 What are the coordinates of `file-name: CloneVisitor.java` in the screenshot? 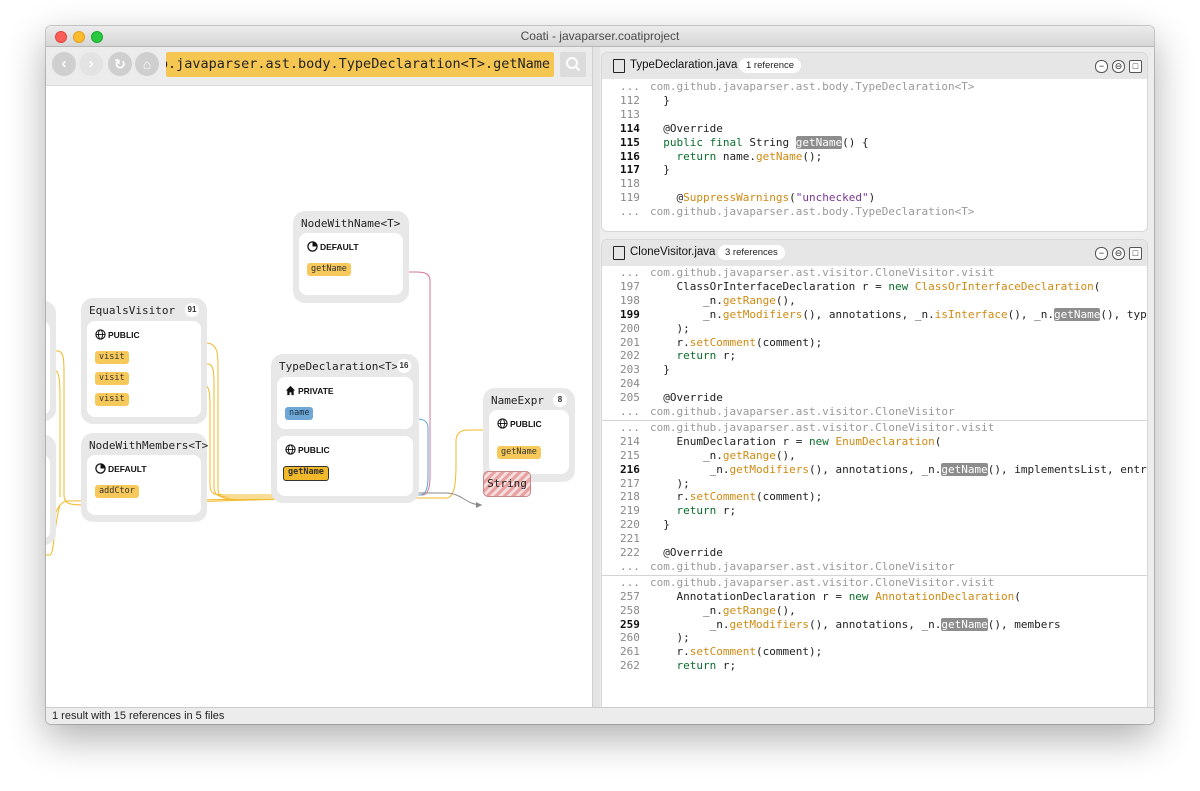 It's located at (672, 252).